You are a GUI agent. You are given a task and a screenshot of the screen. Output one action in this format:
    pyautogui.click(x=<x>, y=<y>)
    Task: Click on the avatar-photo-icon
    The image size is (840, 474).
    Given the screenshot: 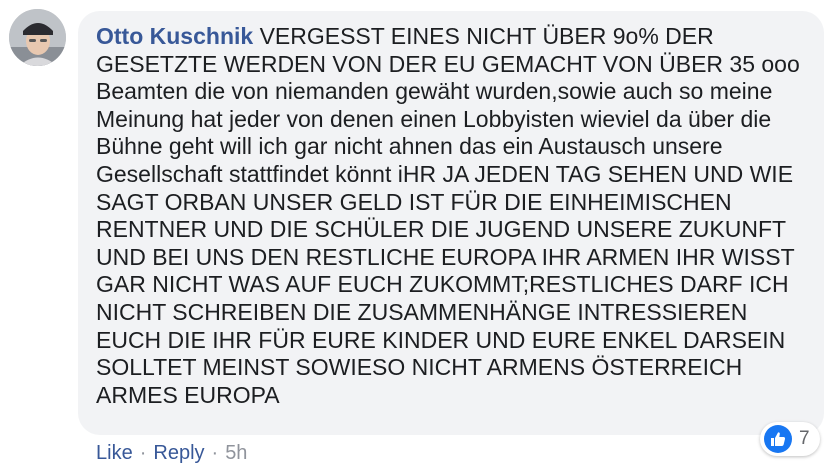 What is the action you would take?
    pyautogui.click(x=37, y=37)
    